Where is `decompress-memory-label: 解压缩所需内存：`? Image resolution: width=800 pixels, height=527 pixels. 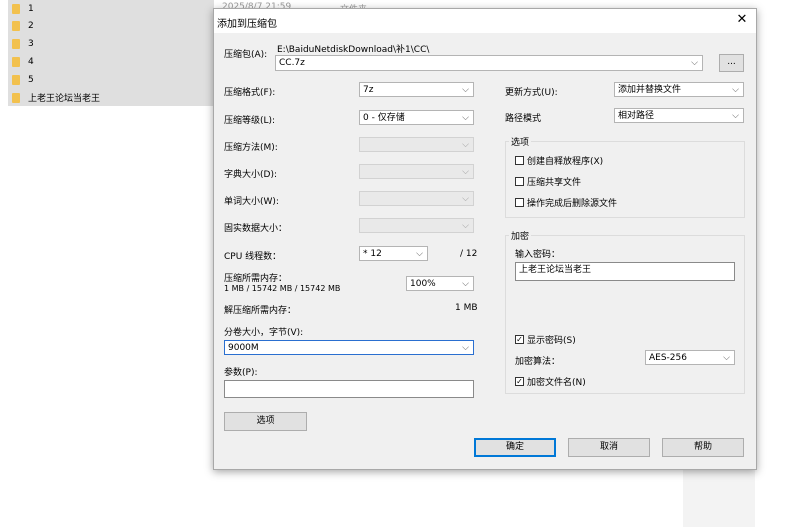
decompress-memory-label: 解压缩所需内存： is located at coordinates (260, 311).